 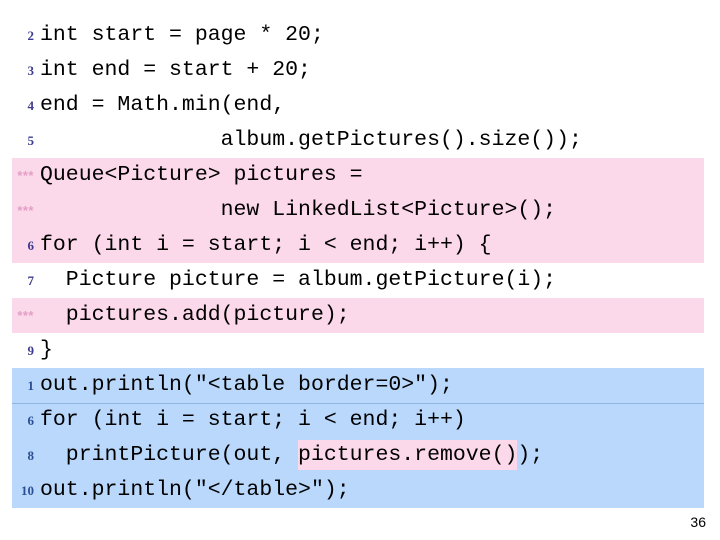 What do you see at coordinates (253, 419) in the screenshot?
I see `code-text: for (int i = start; i < end; i++)` at bounding box center [253, 419].